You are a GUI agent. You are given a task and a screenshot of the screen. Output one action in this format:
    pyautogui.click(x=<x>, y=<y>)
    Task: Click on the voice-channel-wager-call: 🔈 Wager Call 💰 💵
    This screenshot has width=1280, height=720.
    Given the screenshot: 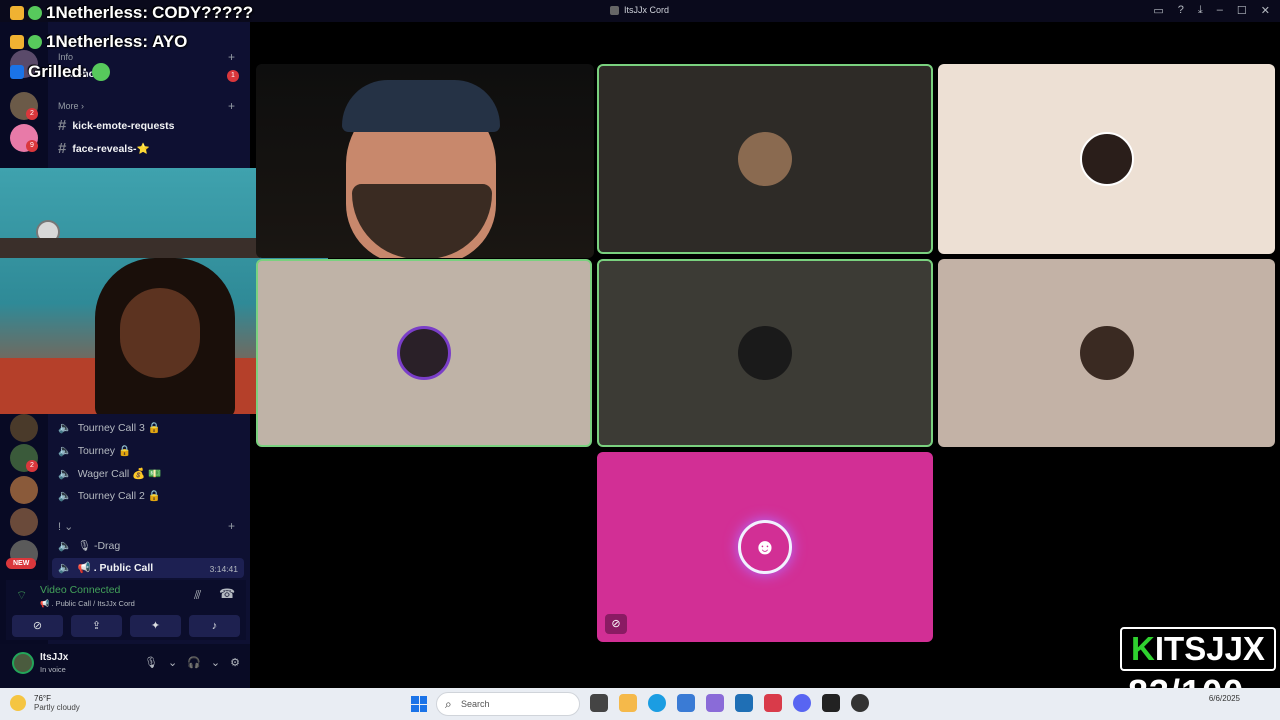 What is the action you would take?
    pyautogui.click(x=109, y=473)
    